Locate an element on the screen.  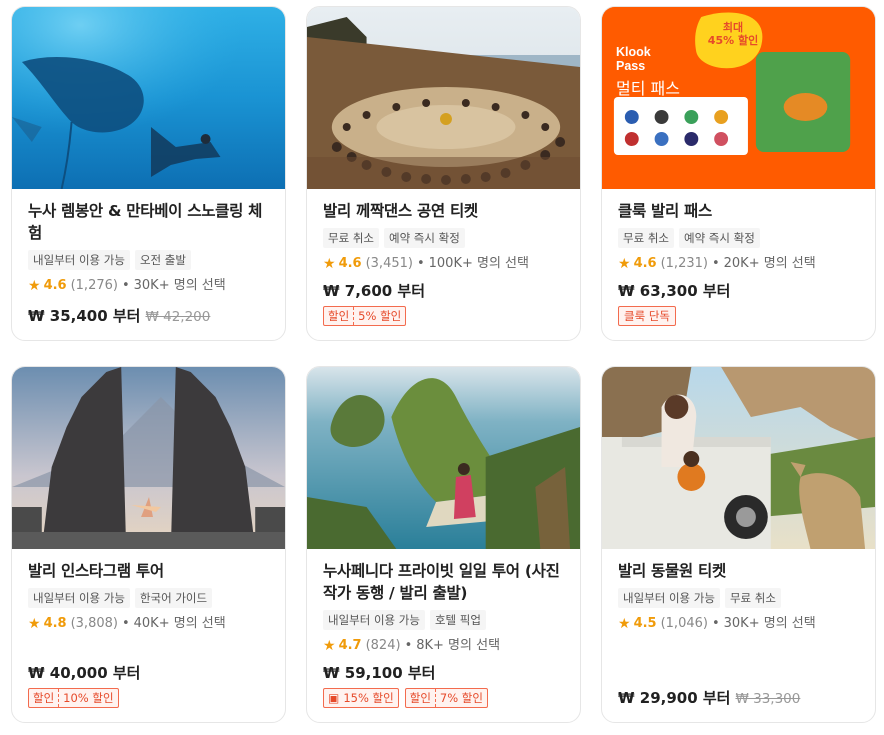
card-tags: 내일부터 이용 가능 오전 출발 is located at coordinates (149, 260).